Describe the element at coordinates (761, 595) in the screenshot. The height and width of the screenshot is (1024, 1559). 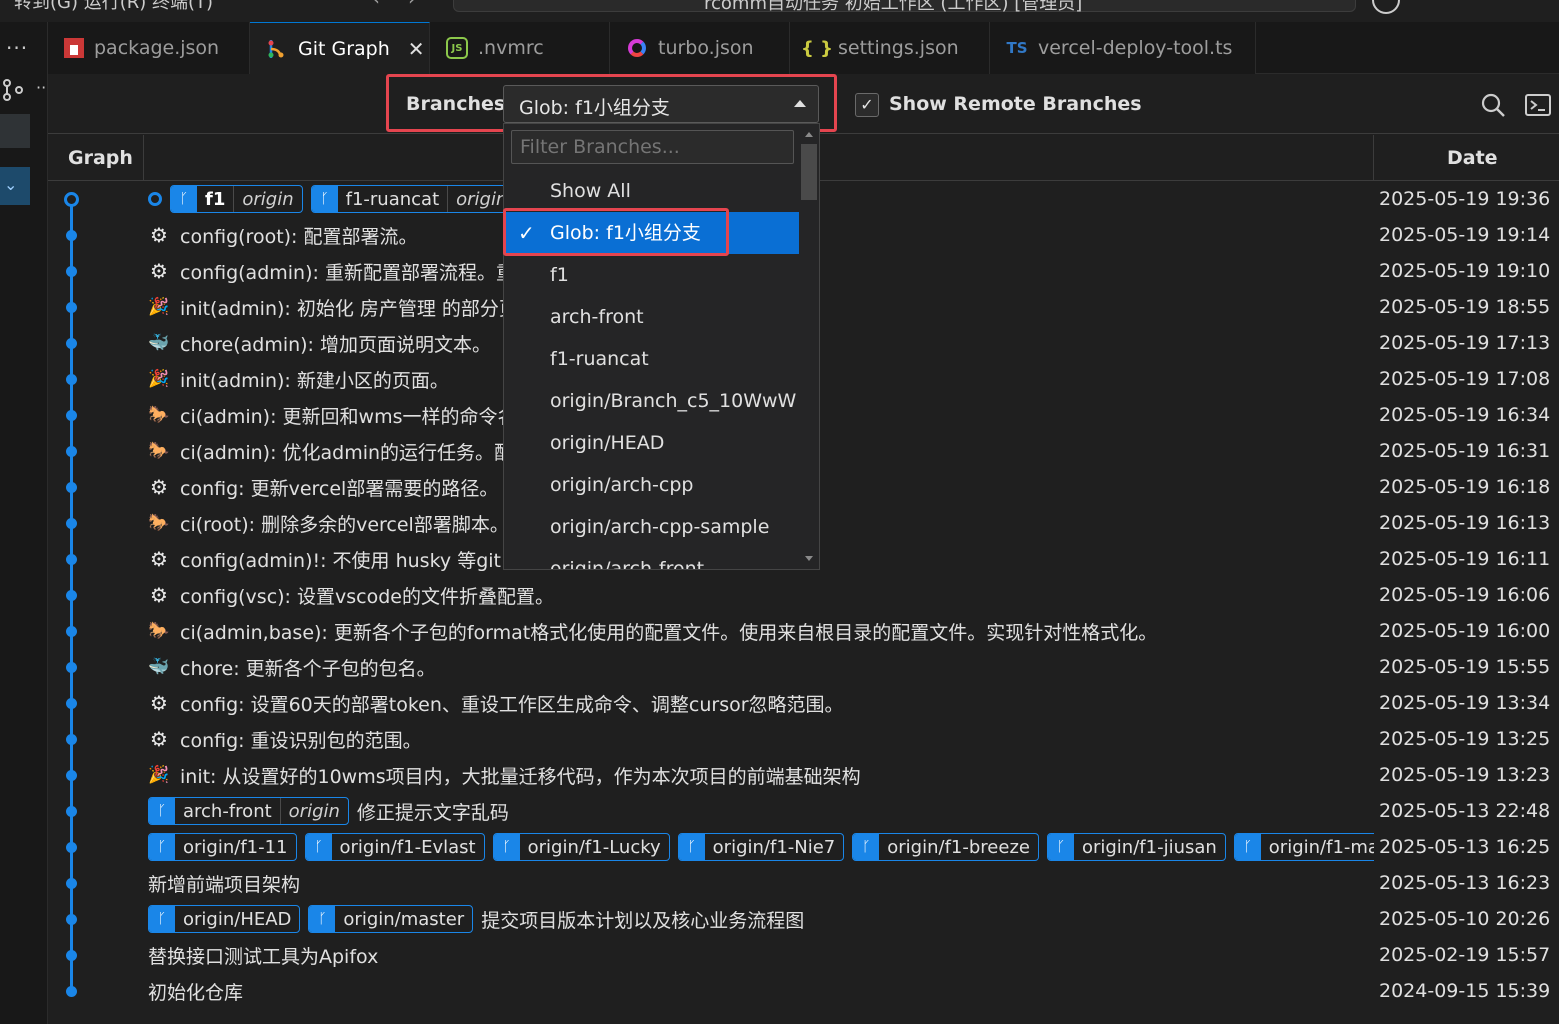
I see `commit-message-cell: ⚙ config(vsc): 设置vscode的文件折叠配置。` at that location.